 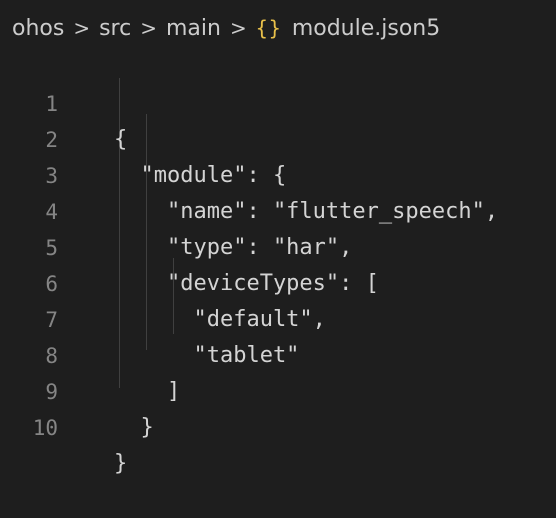 I want to click on breadcrumb-item-ohos: ohos, so click(x=38, y=28).